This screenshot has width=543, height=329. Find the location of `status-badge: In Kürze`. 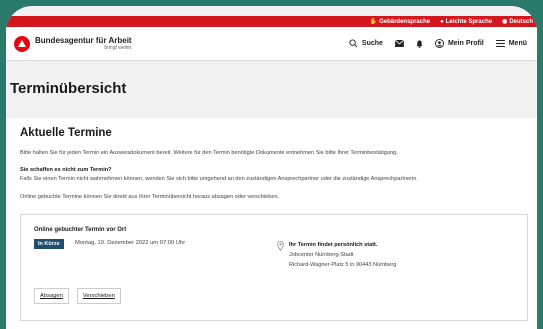

status-badge: In Kürze is located at coordinates (49, 244).